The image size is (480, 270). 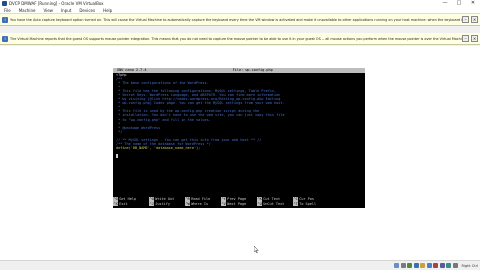 What do you see at coordinates (117, 156) in the screenshot?
I see `text-cursor` at bounding box center [117, 156].